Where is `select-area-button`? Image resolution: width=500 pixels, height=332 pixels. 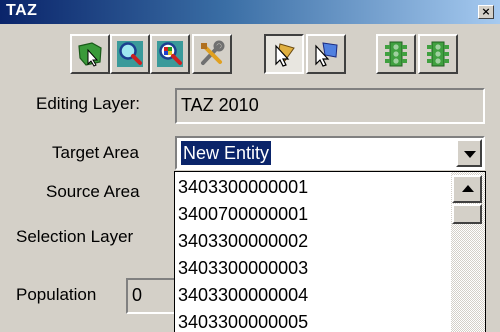
select-area-button is located at coordinates (90, 54).